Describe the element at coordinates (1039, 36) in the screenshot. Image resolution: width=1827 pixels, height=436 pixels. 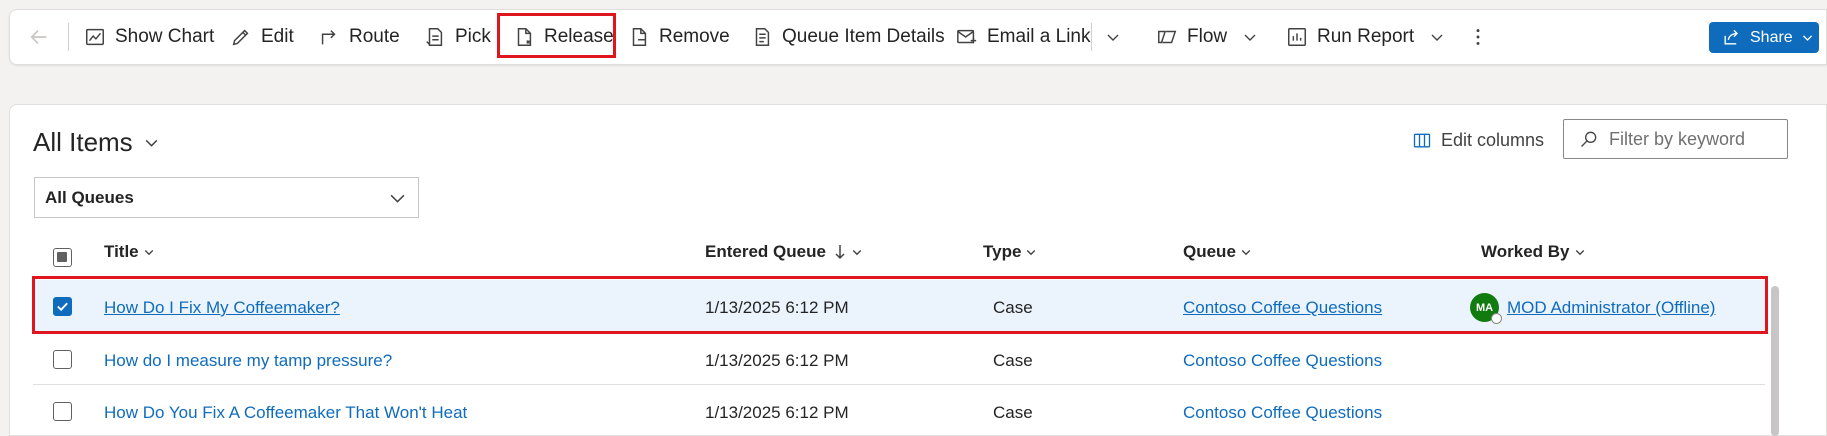
I see `email-link-label: Email a Link` at that location.